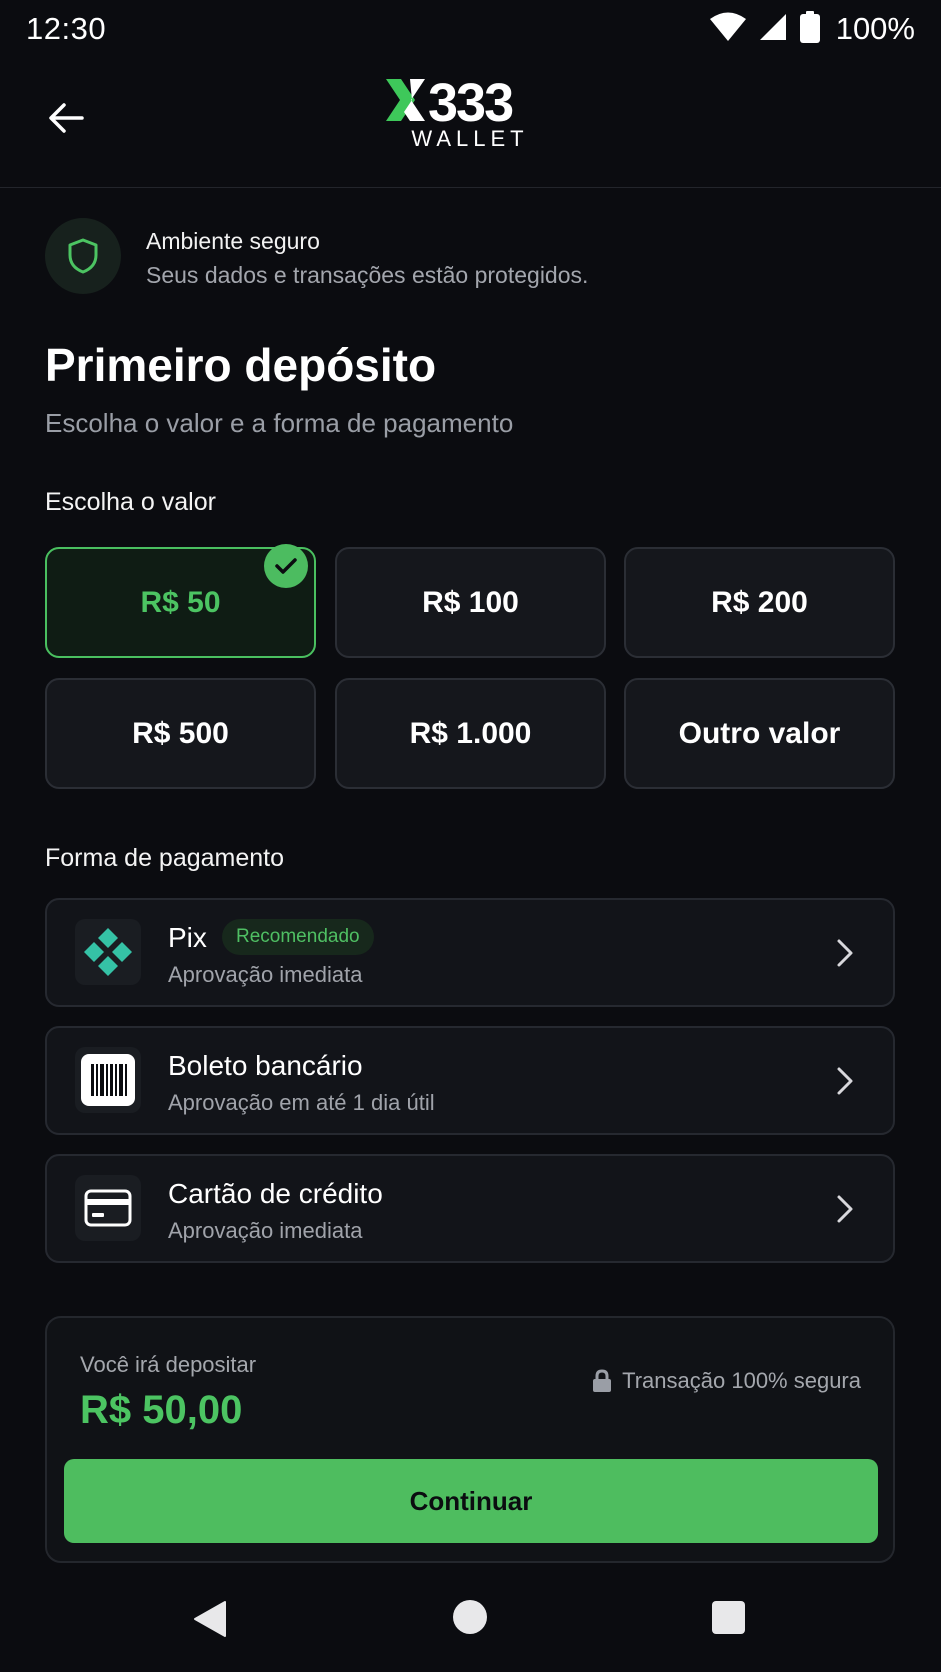 The width and height of the screenshot is (941, 1672). I want to click on recommended-badge: Recomendado, so click(298, 937).